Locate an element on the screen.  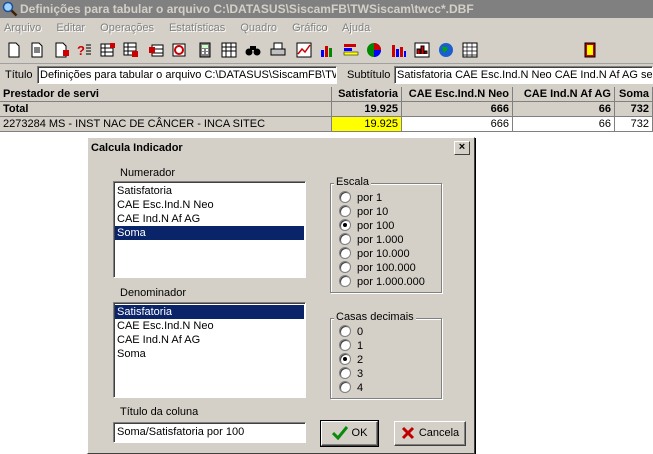
casas-option: 3 is located at coordinates (351, 374).